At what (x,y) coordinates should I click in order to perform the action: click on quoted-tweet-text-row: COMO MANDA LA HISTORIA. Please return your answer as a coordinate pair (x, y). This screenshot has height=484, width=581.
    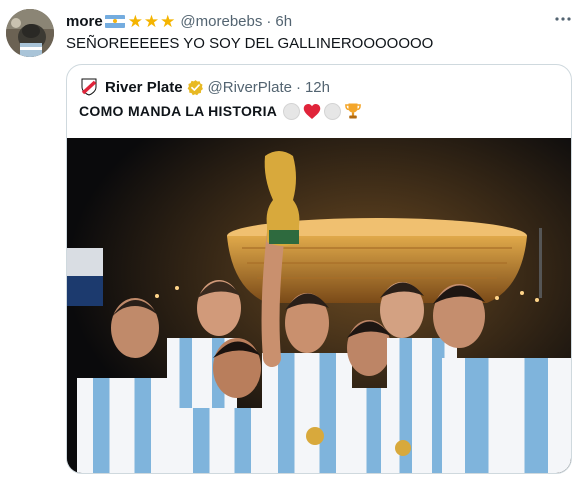
    Looking at the image, I should click on (220, 111).